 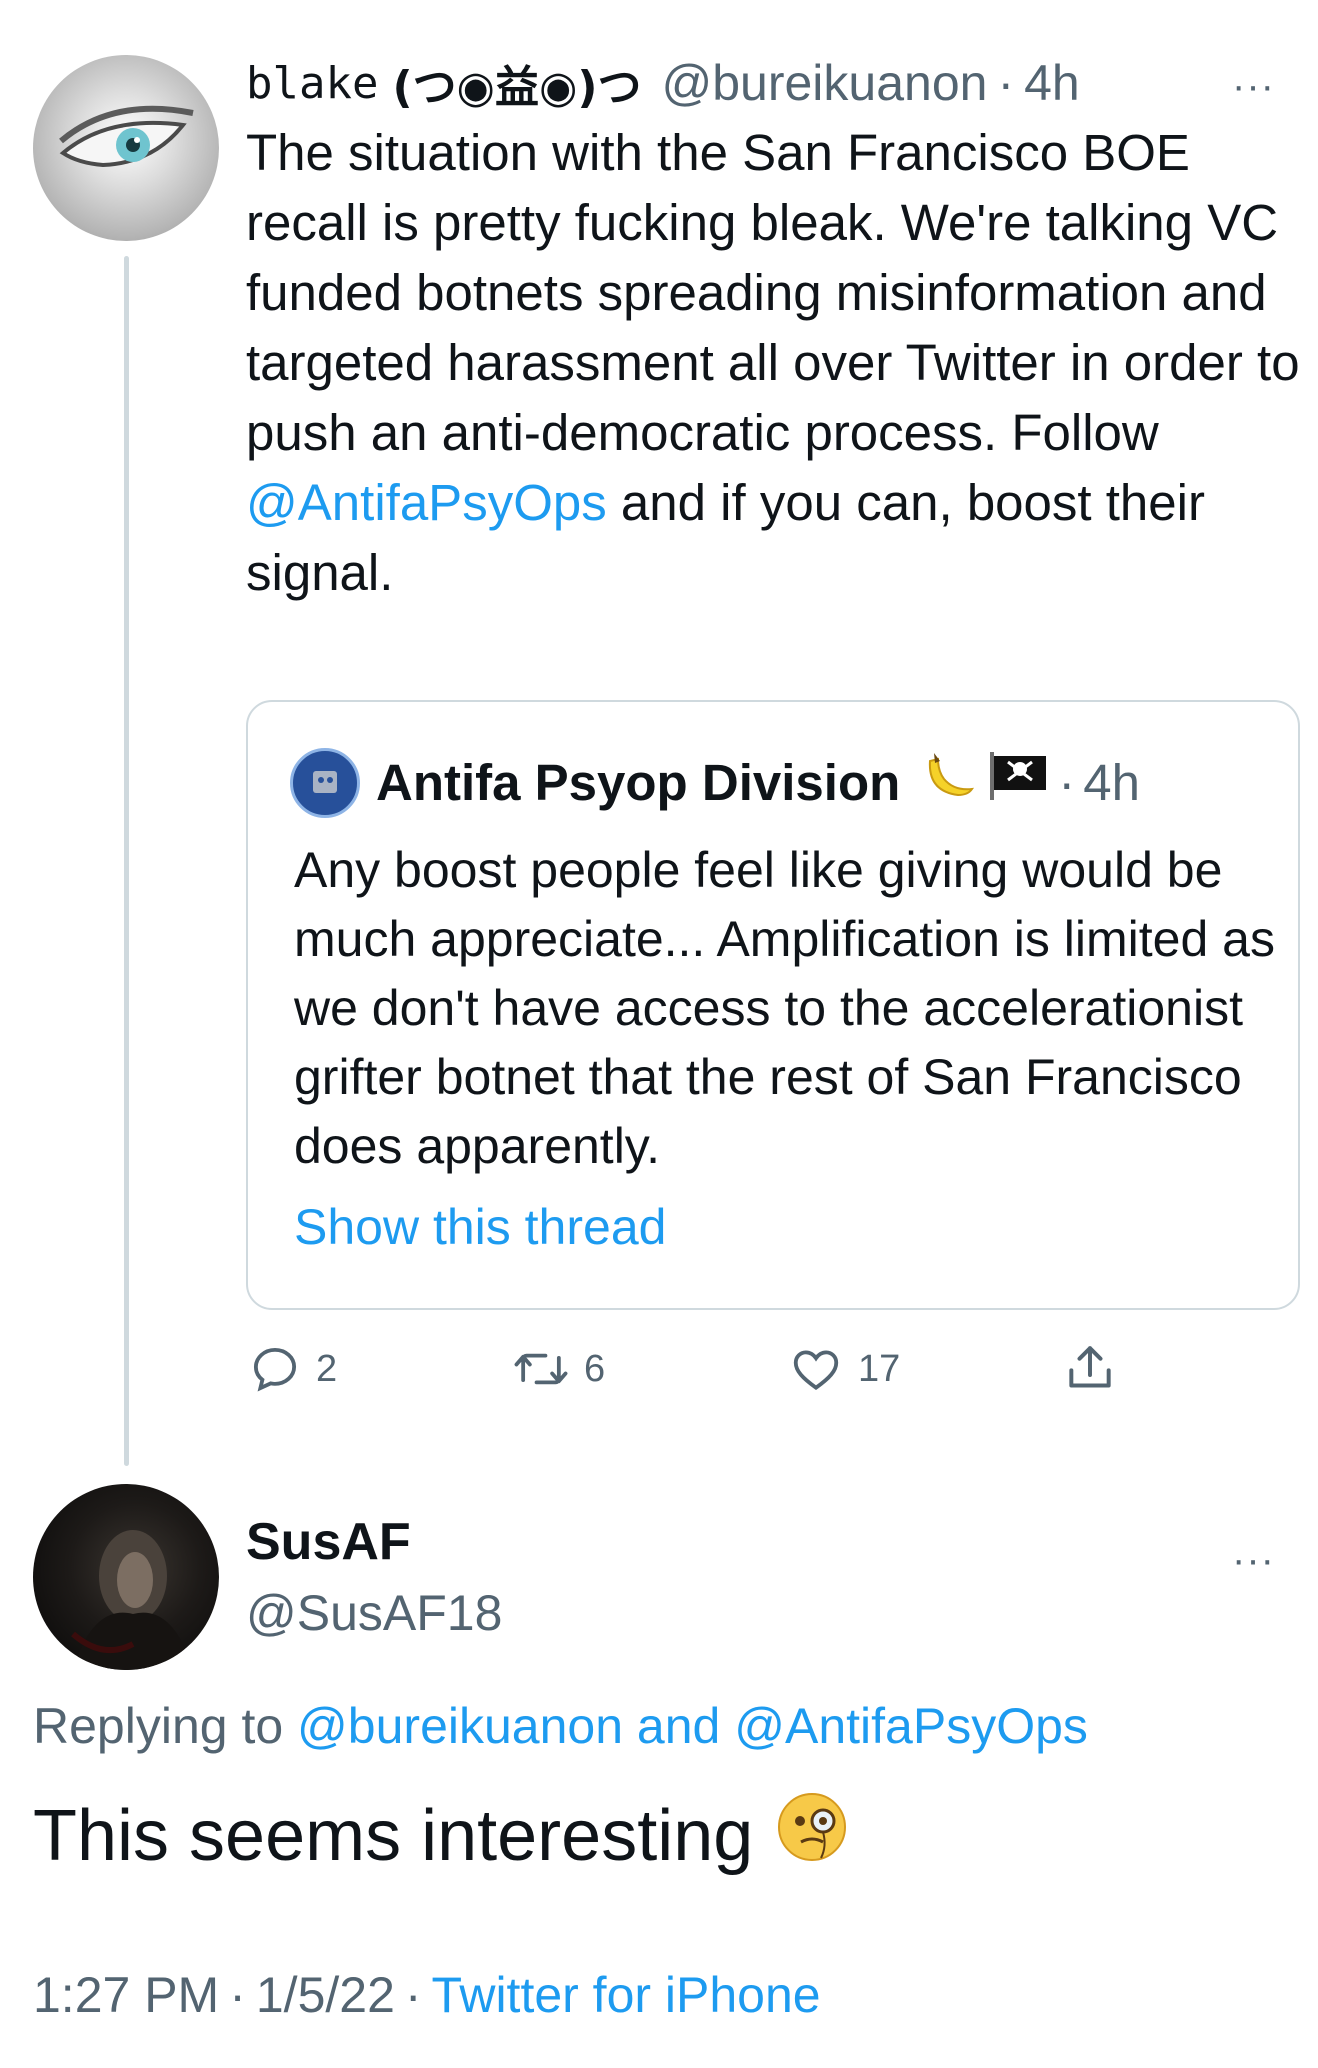 I want to click on reply-author-handle: @SusAF18, so click(x=374, y=1613).